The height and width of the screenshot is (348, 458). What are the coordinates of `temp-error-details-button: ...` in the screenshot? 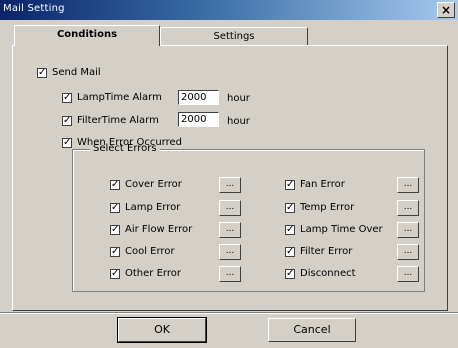 It's located at (408, 208).